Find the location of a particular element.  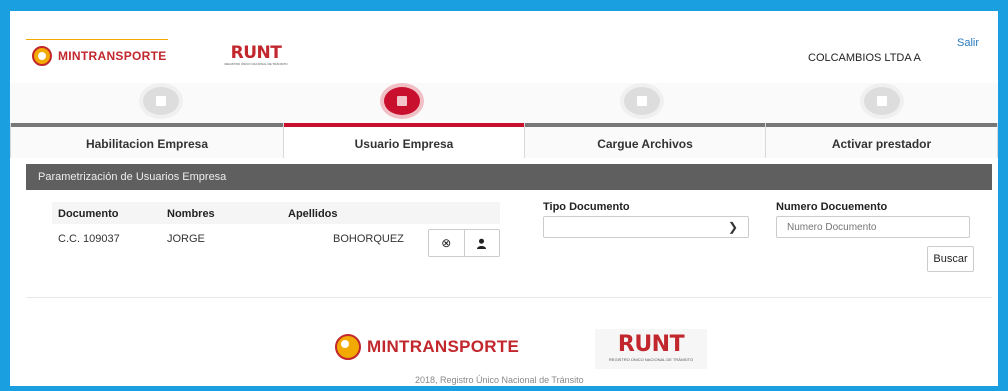

mintransporte-logo: MINTRANSPORTE is located at coordinates (99, 56).